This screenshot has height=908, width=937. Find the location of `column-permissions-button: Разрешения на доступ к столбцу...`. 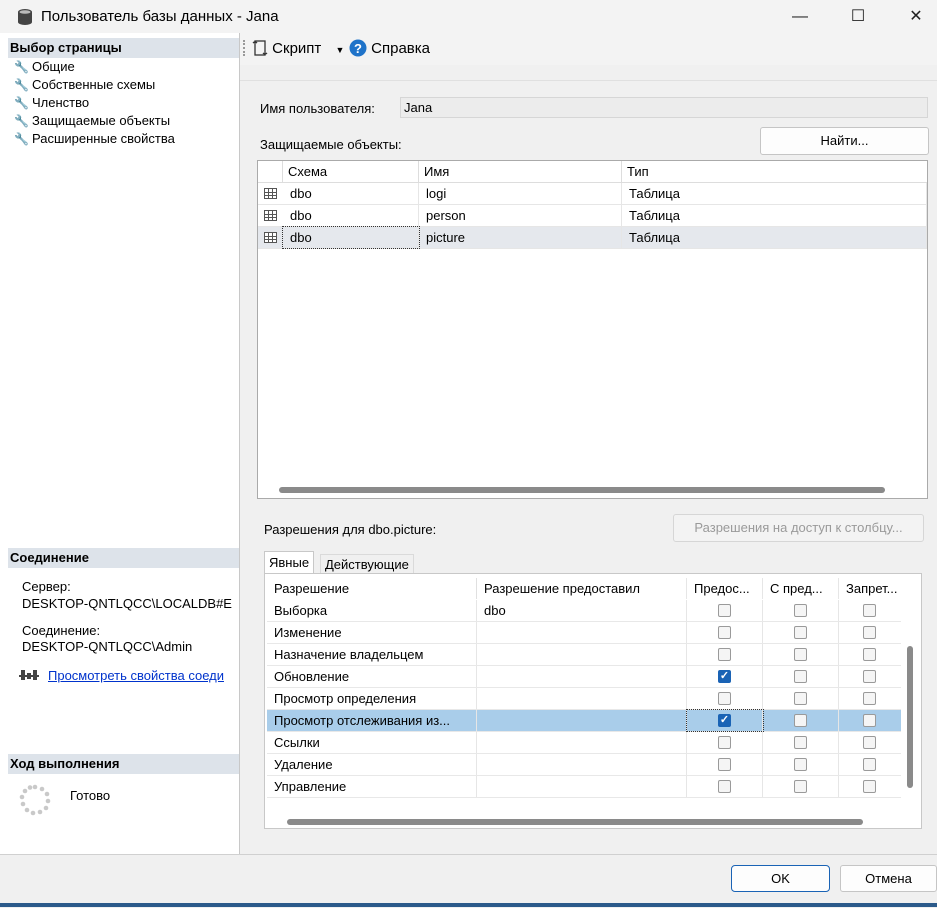

column-permissions-button: Разрешения на доступ к столбцу... is located at coordinates (798, 528).